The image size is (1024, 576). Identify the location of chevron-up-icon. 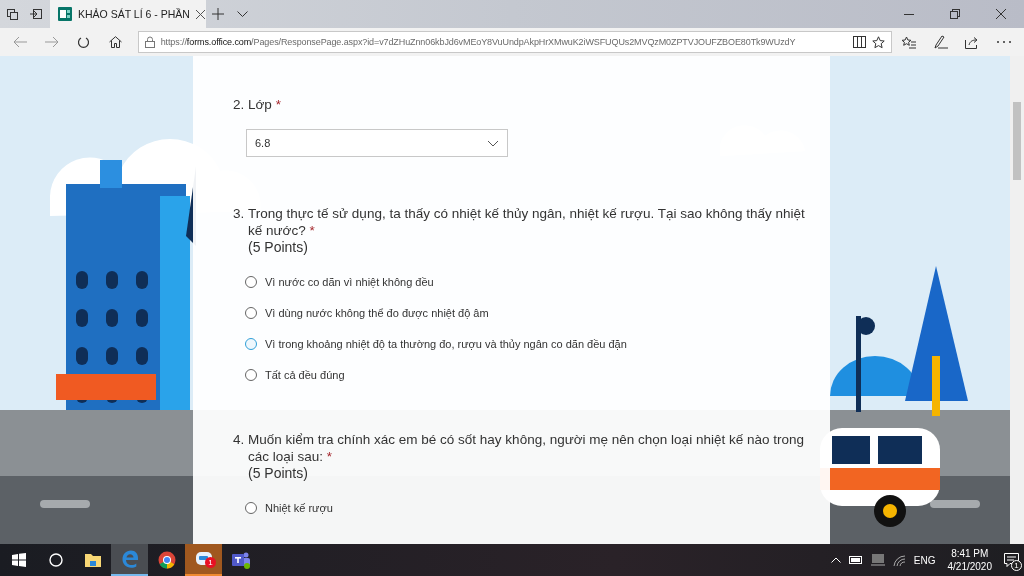
(835, 560).